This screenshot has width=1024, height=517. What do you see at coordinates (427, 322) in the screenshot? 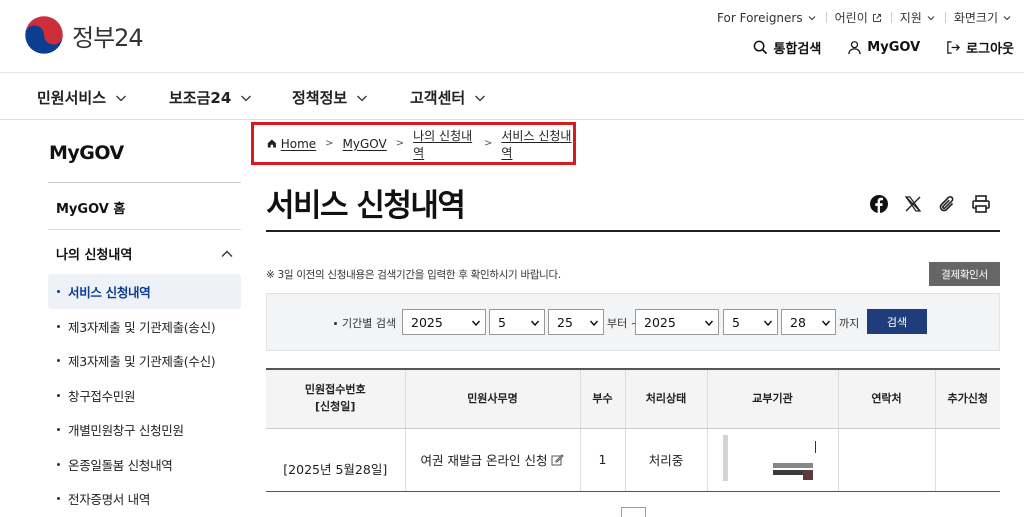
I see `from-year-value: 2025` at bounding box center [427, 322].